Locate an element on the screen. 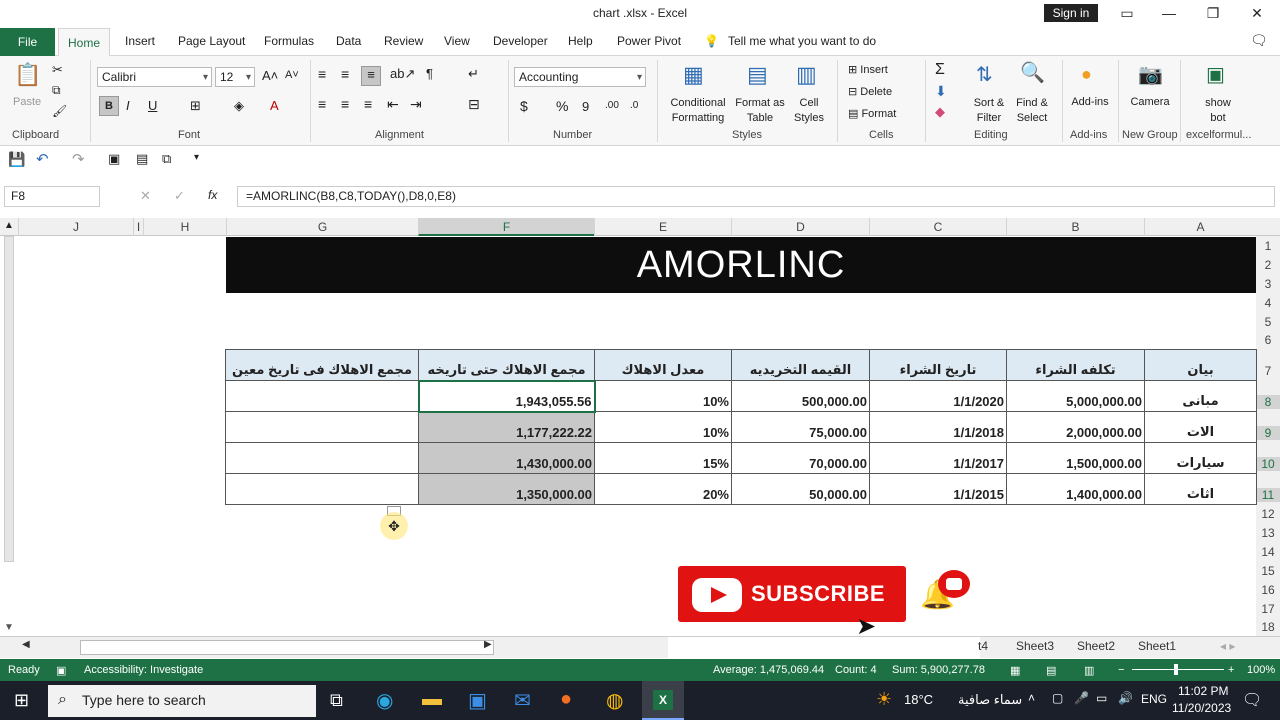  store-icon: ▣ is located at coordinates (477, 700).